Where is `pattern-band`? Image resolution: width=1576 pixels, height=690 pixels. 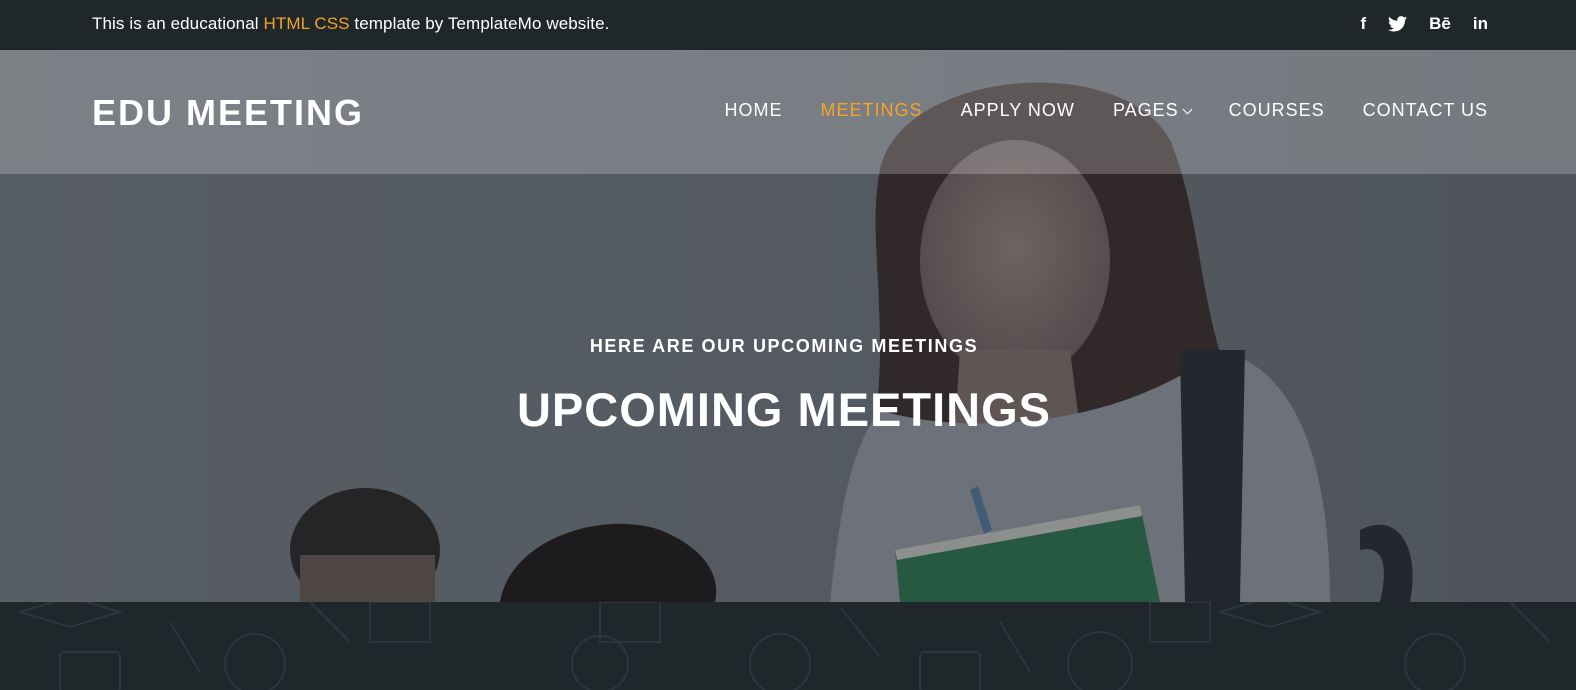
pattern-band is located at coordinates (788, 646).